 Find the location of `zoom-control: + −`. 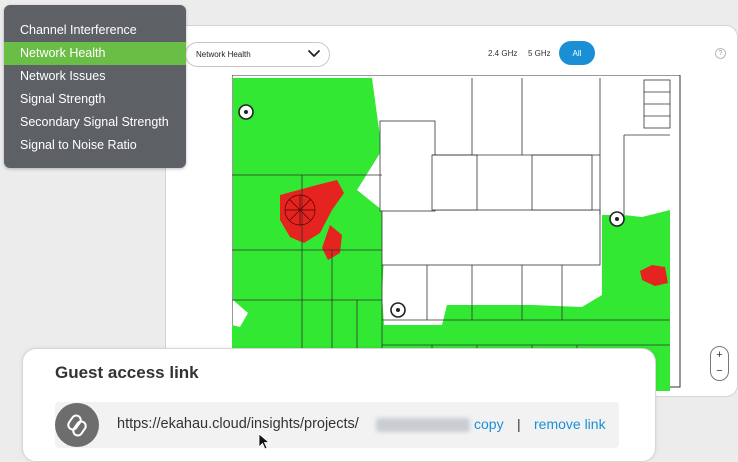

zoom-control: + − is located at coordinates (719, 363).